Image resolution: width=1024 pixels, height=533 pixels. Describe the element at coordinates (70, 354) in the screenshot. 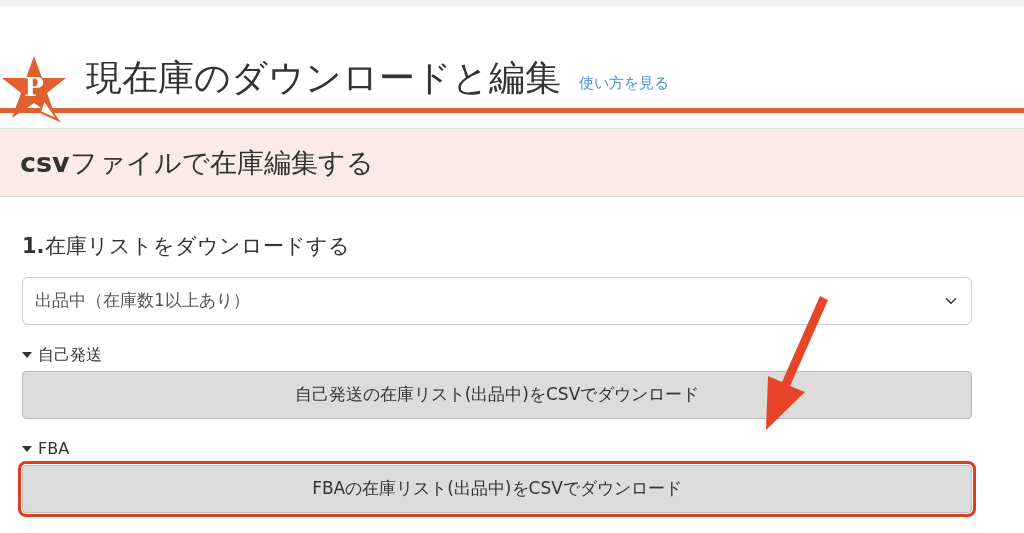

I see `section-label: 自己発送` at that location.